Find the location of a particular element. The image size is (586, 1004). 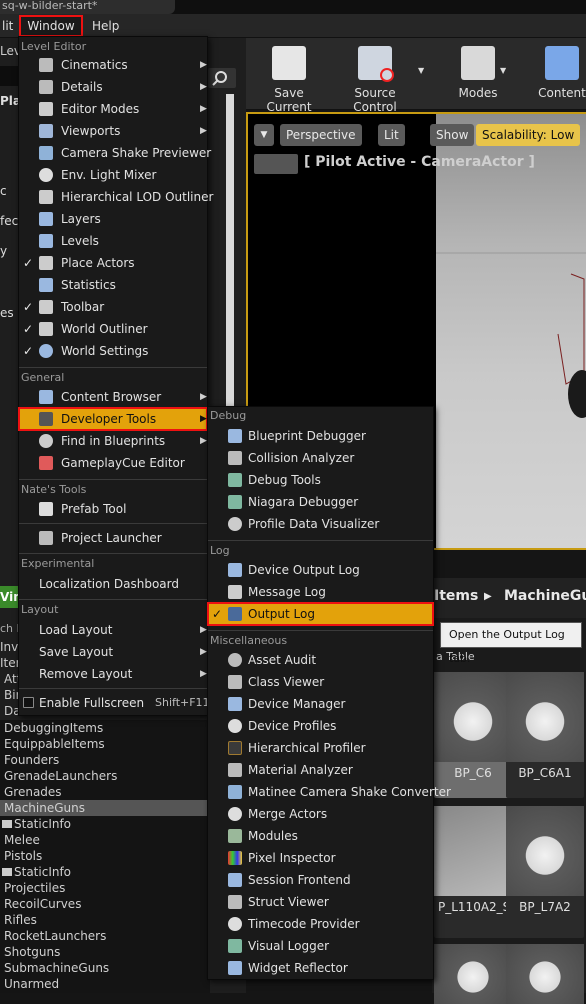

menu-item-hierarchical-profiler: Hierarchical Profiler is located at coordinates (320, 748).